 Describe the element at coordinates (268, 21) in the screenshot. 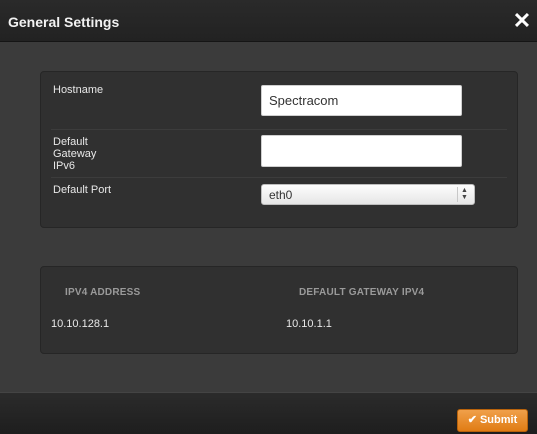

I see `dialog-titlebar: General Settings ✕` at that location.